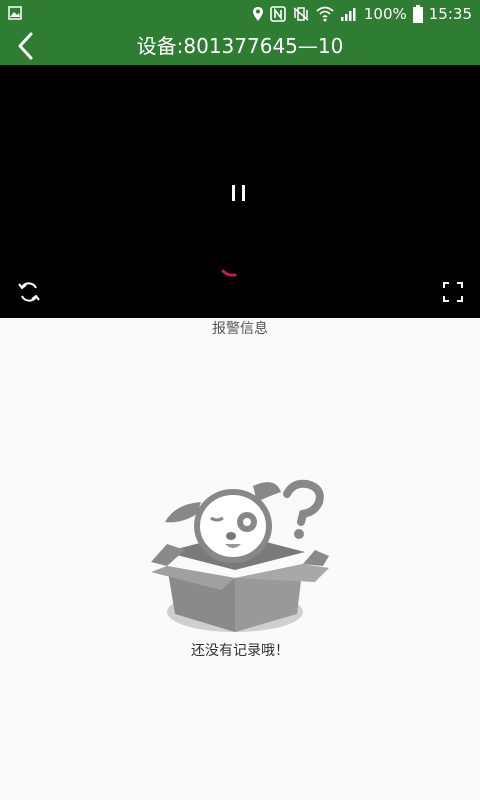 The height and width of the screenshot is (800, 480). What do you see at coordinates (15, 13) in the screenshot?
I see `image-icon` at bounding box center [15, 13].